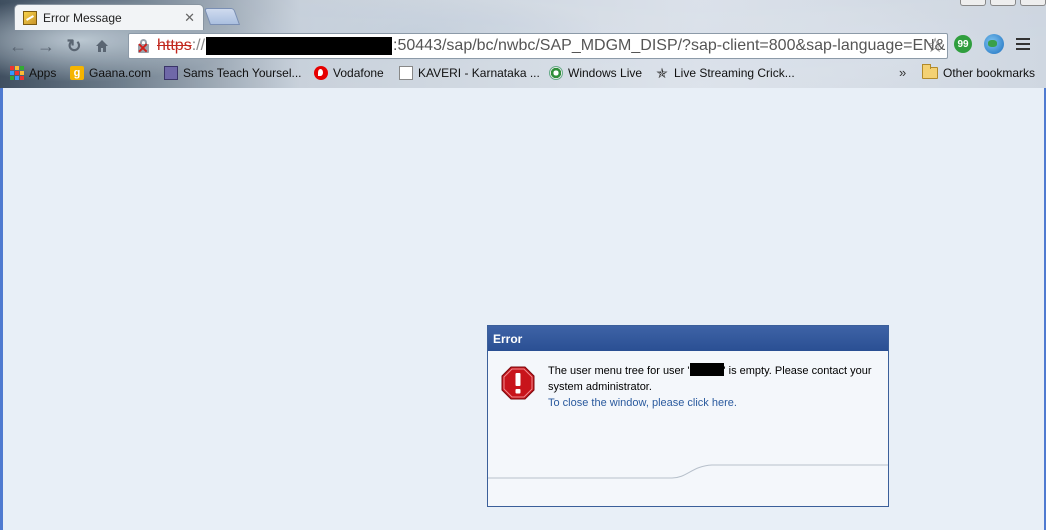 The image size is (1046, 530). I want to click on menu-icon, so click(1023, 44).